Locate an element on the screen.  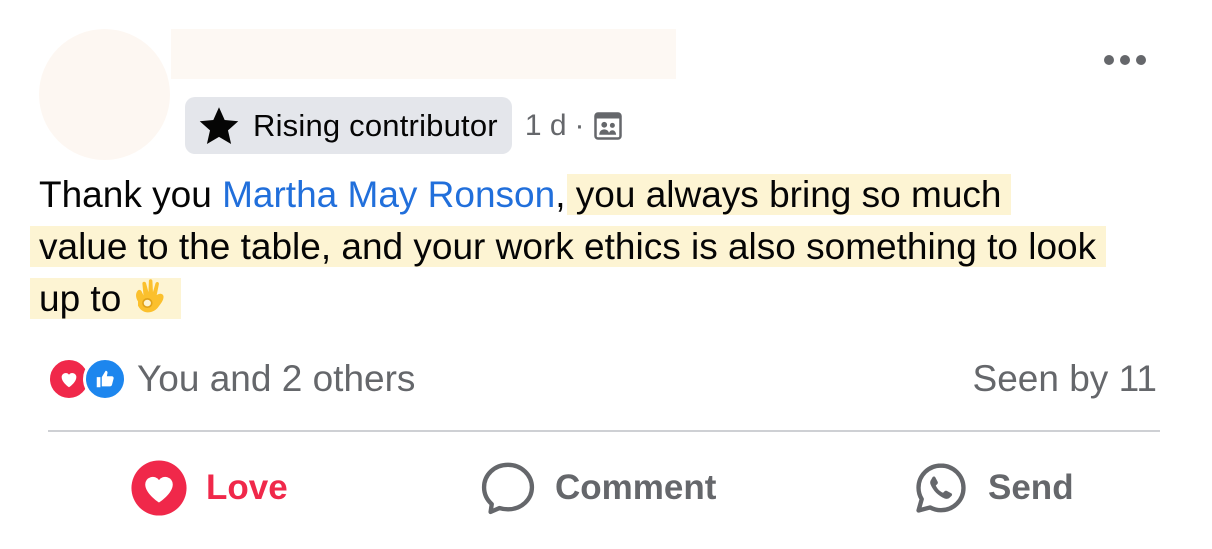
avatar is located at coordinates (104, 94).